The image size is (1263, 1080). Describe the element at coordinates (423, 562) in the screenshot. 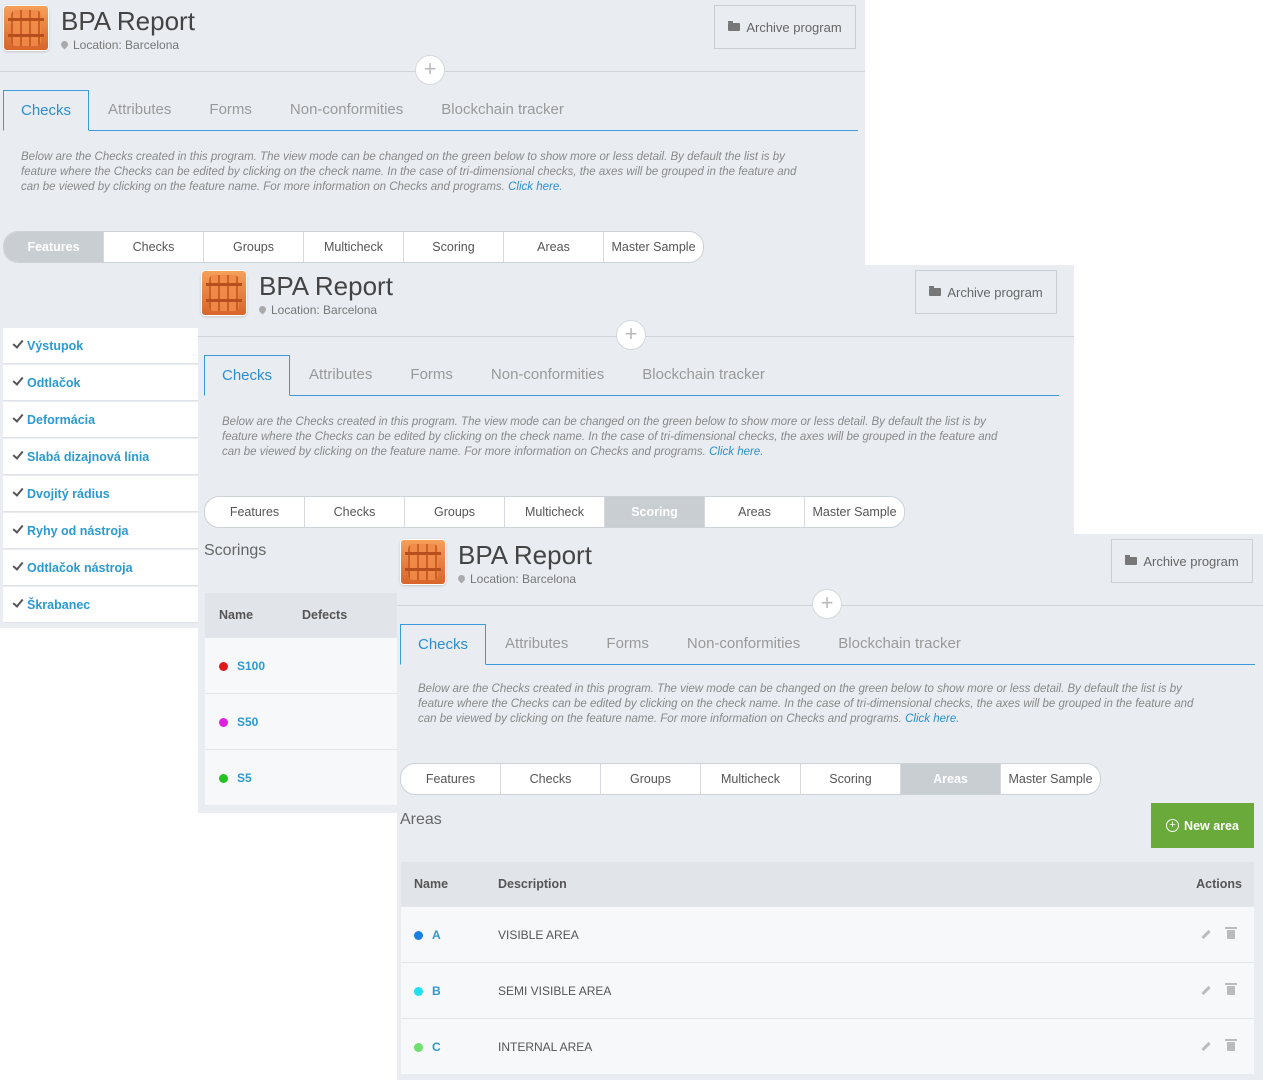

I see `program-logo` at that location.